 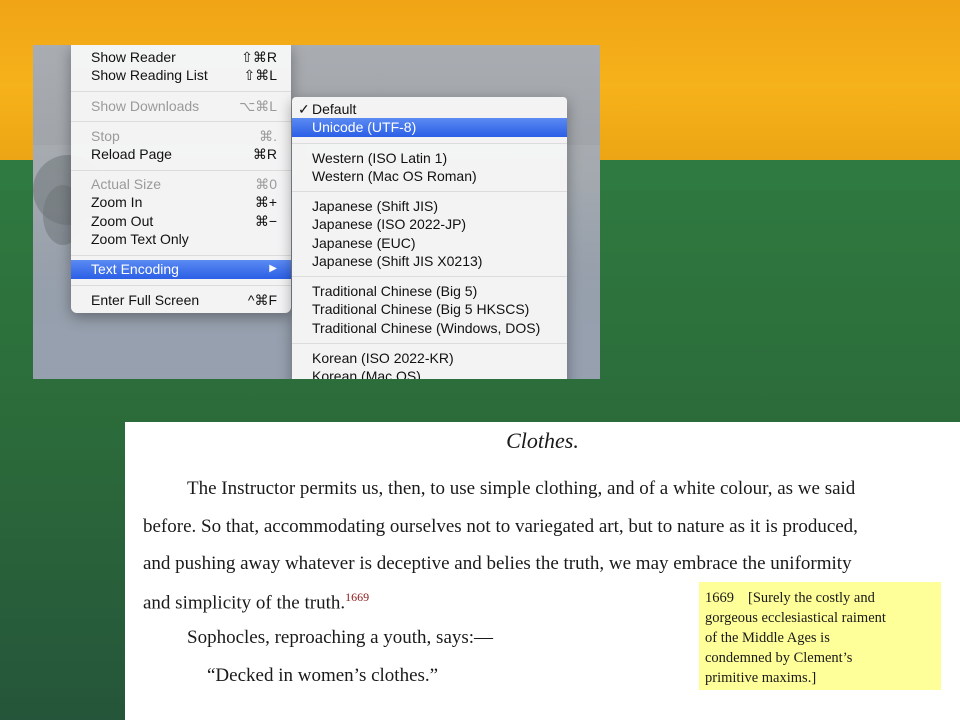 I want to click on paragraph-line: and simplicity of the truth.1669, so click(x=256, y=602).